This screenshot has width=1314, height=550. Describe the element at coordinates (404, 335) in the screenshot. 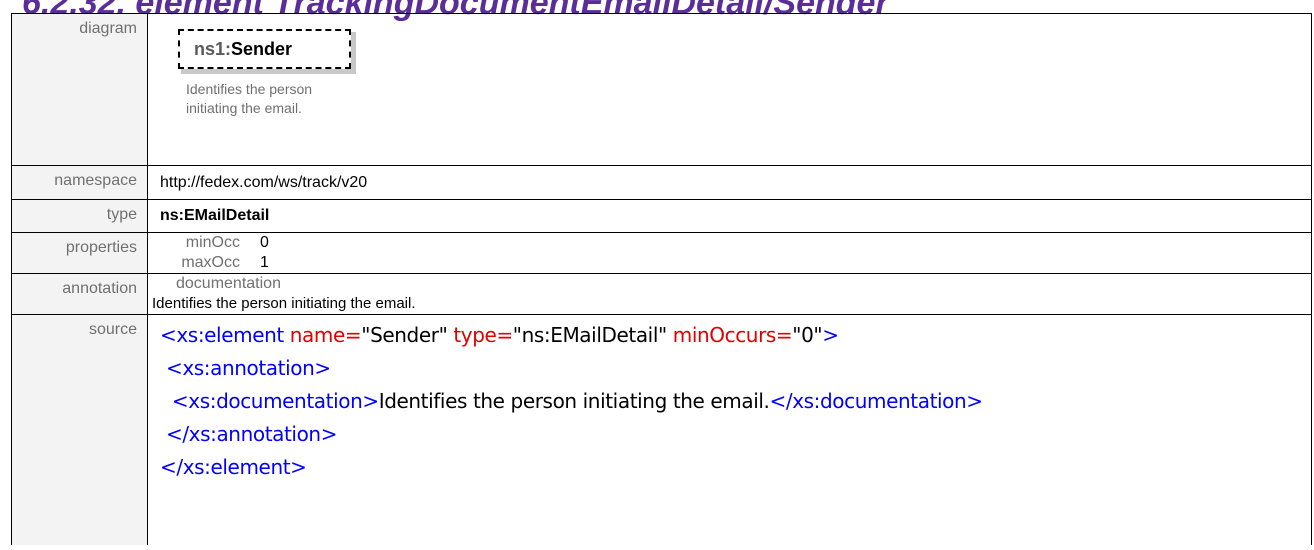

I see `source-attr-value: "Sender"` at that location.